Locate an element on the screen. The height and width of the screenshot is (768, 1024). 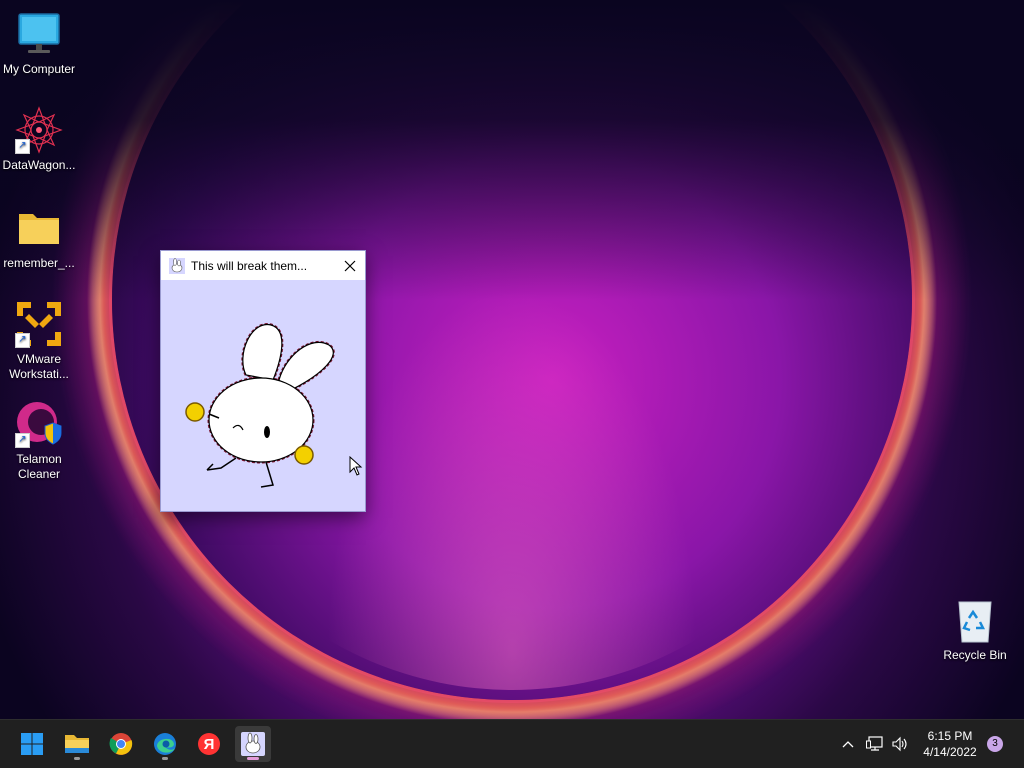
clock-date: 4/14/2022 is located at coordinates (950, 752).